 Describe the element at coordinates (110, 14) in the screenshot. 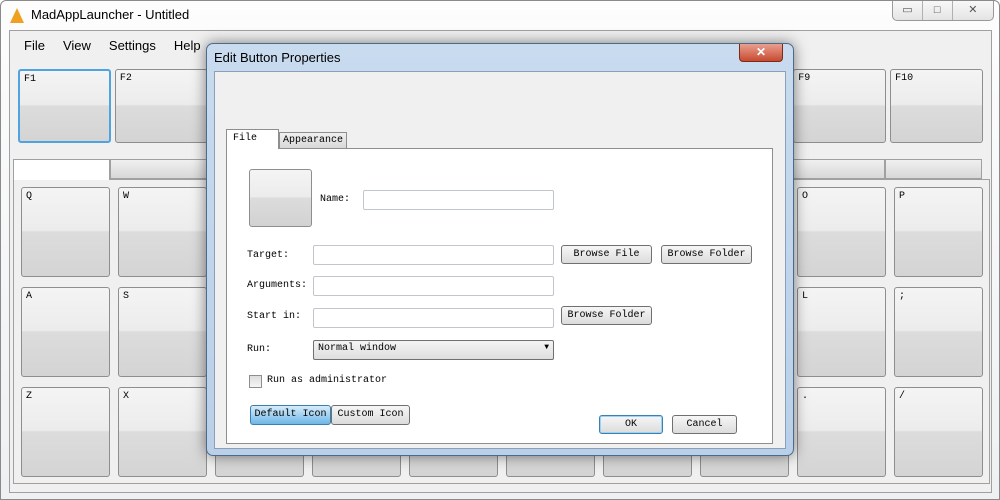

I see `window-title: MadAppLauncher - Untitled` at that location.